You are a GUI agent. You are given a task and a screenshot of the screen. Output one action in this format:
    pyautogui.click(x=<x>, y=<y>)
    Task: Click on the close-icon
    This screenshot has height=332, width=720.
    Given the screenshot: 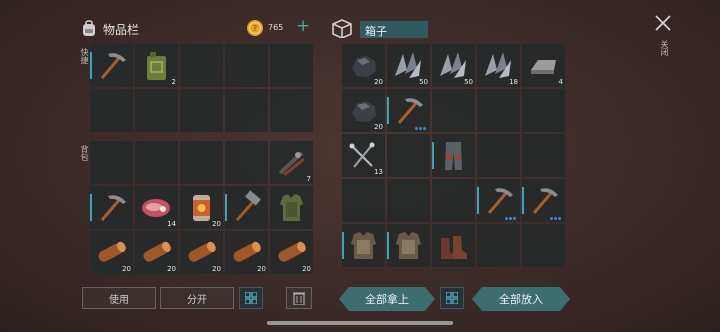 What is the action you would take?
    pyautogui.click(x=663, y=23)
    